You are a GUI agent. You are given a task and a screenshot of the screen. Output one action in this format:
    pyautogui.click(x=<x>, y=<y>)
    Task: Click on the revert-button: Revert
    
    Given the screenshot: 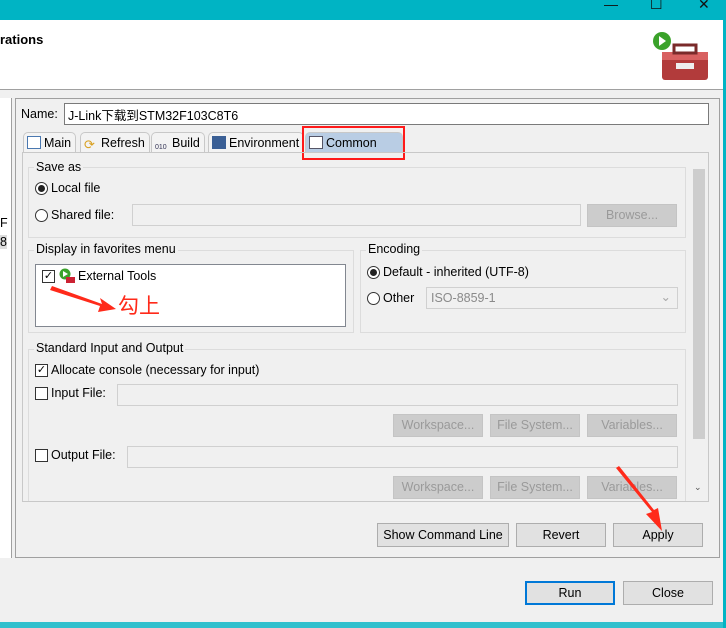 What is the action you would take?
    pyautogui.click(x=561, y=535)
    